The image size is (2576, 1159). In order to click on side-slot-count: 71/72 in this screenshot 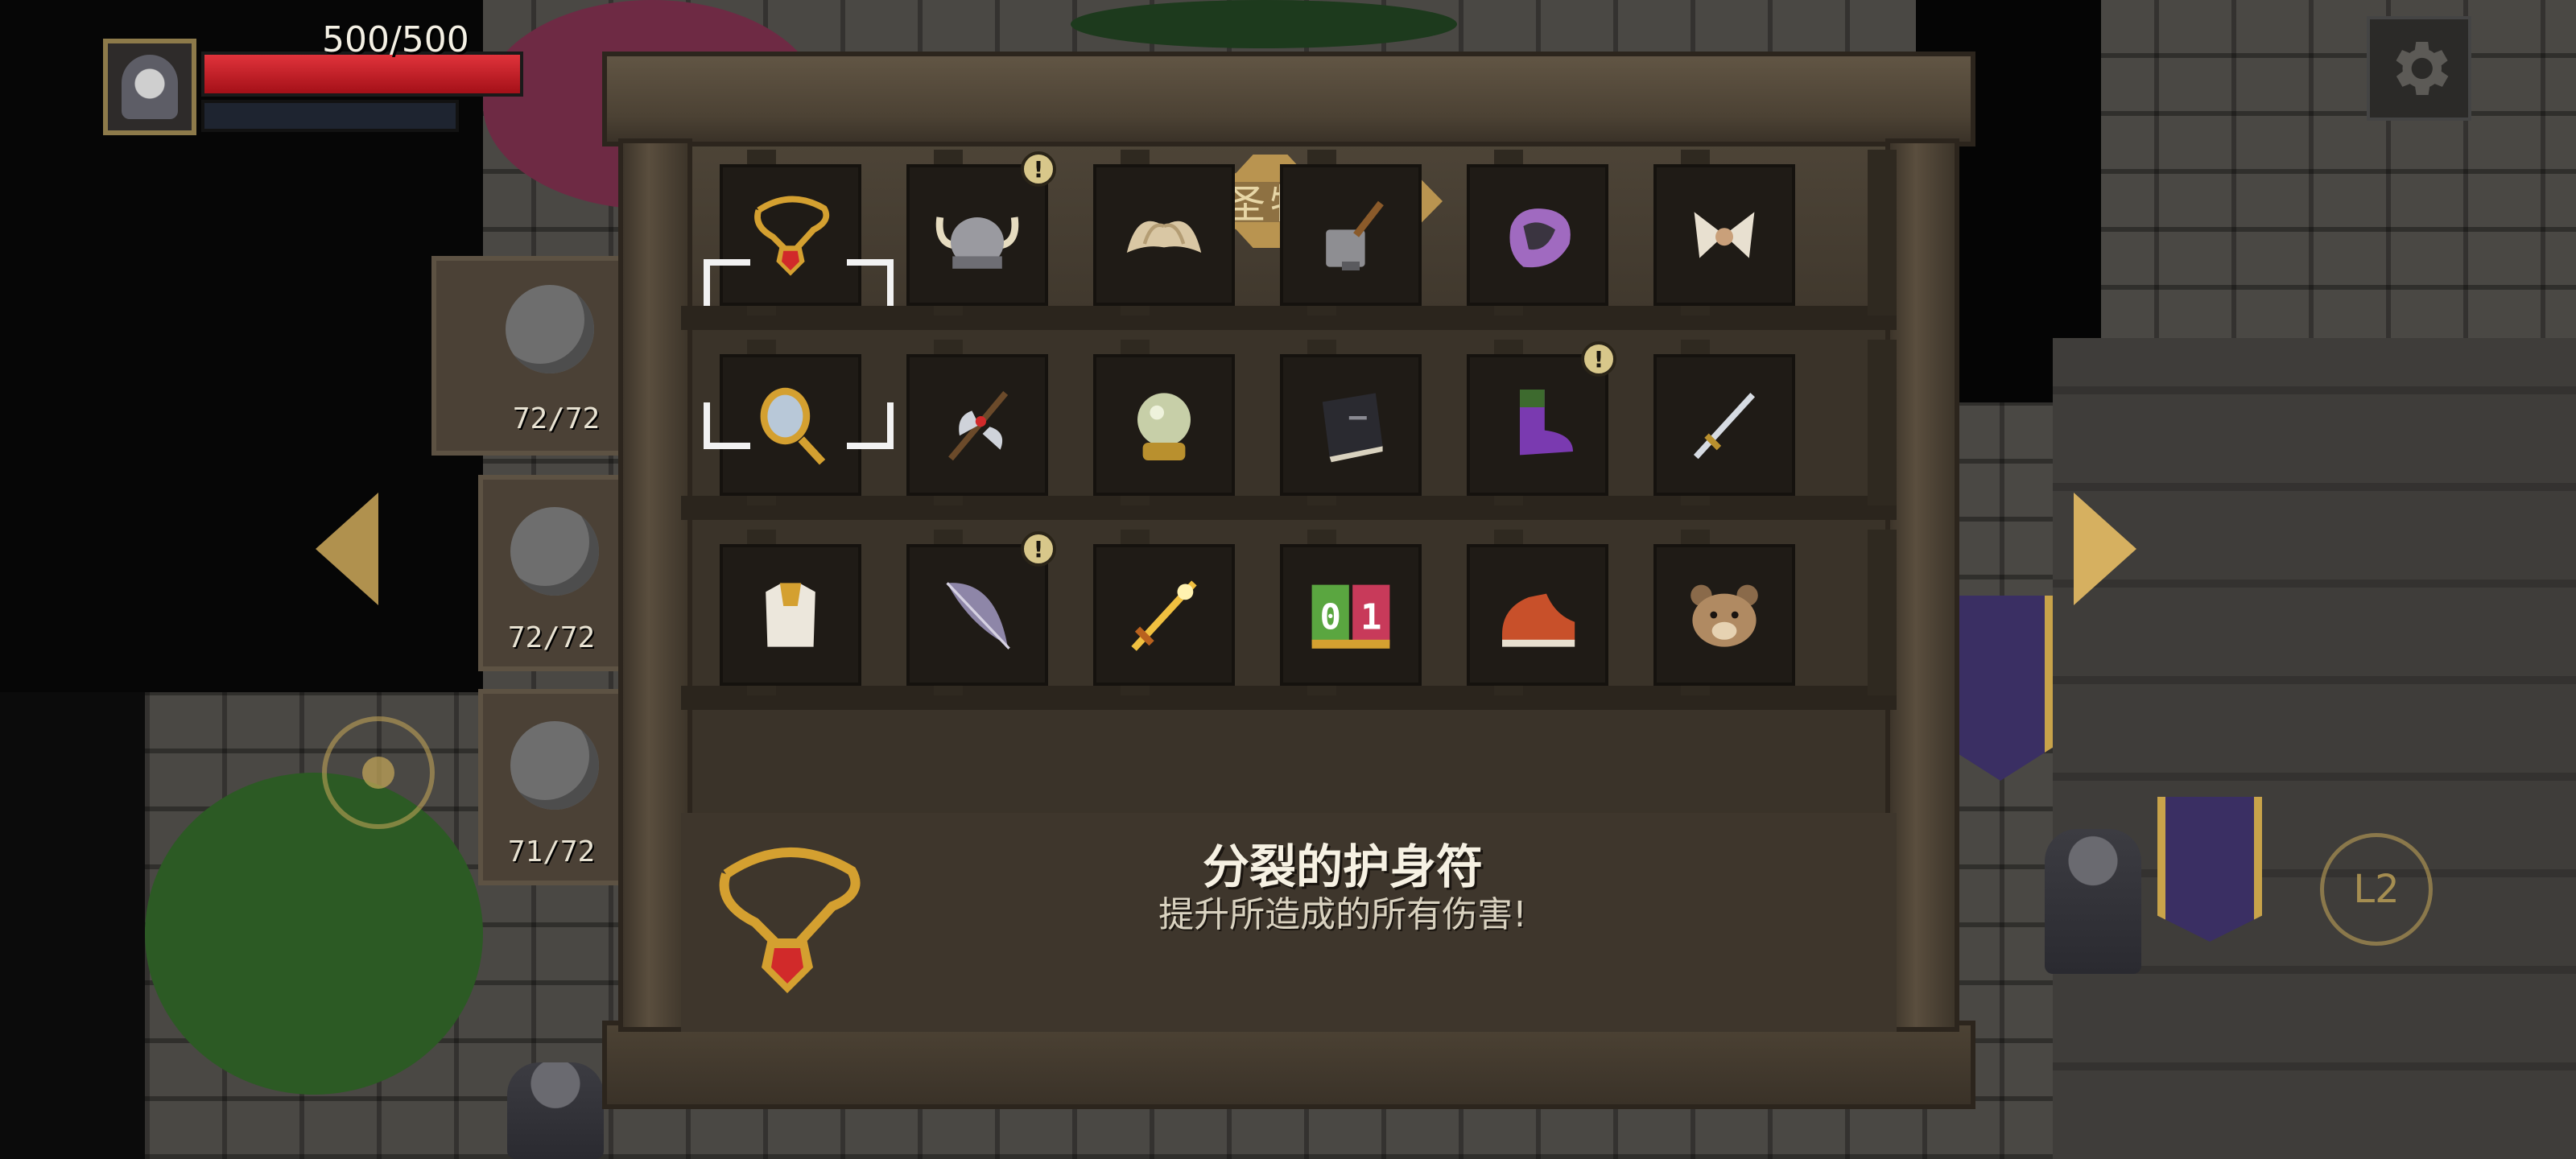, I will do `click(551, 851)`.